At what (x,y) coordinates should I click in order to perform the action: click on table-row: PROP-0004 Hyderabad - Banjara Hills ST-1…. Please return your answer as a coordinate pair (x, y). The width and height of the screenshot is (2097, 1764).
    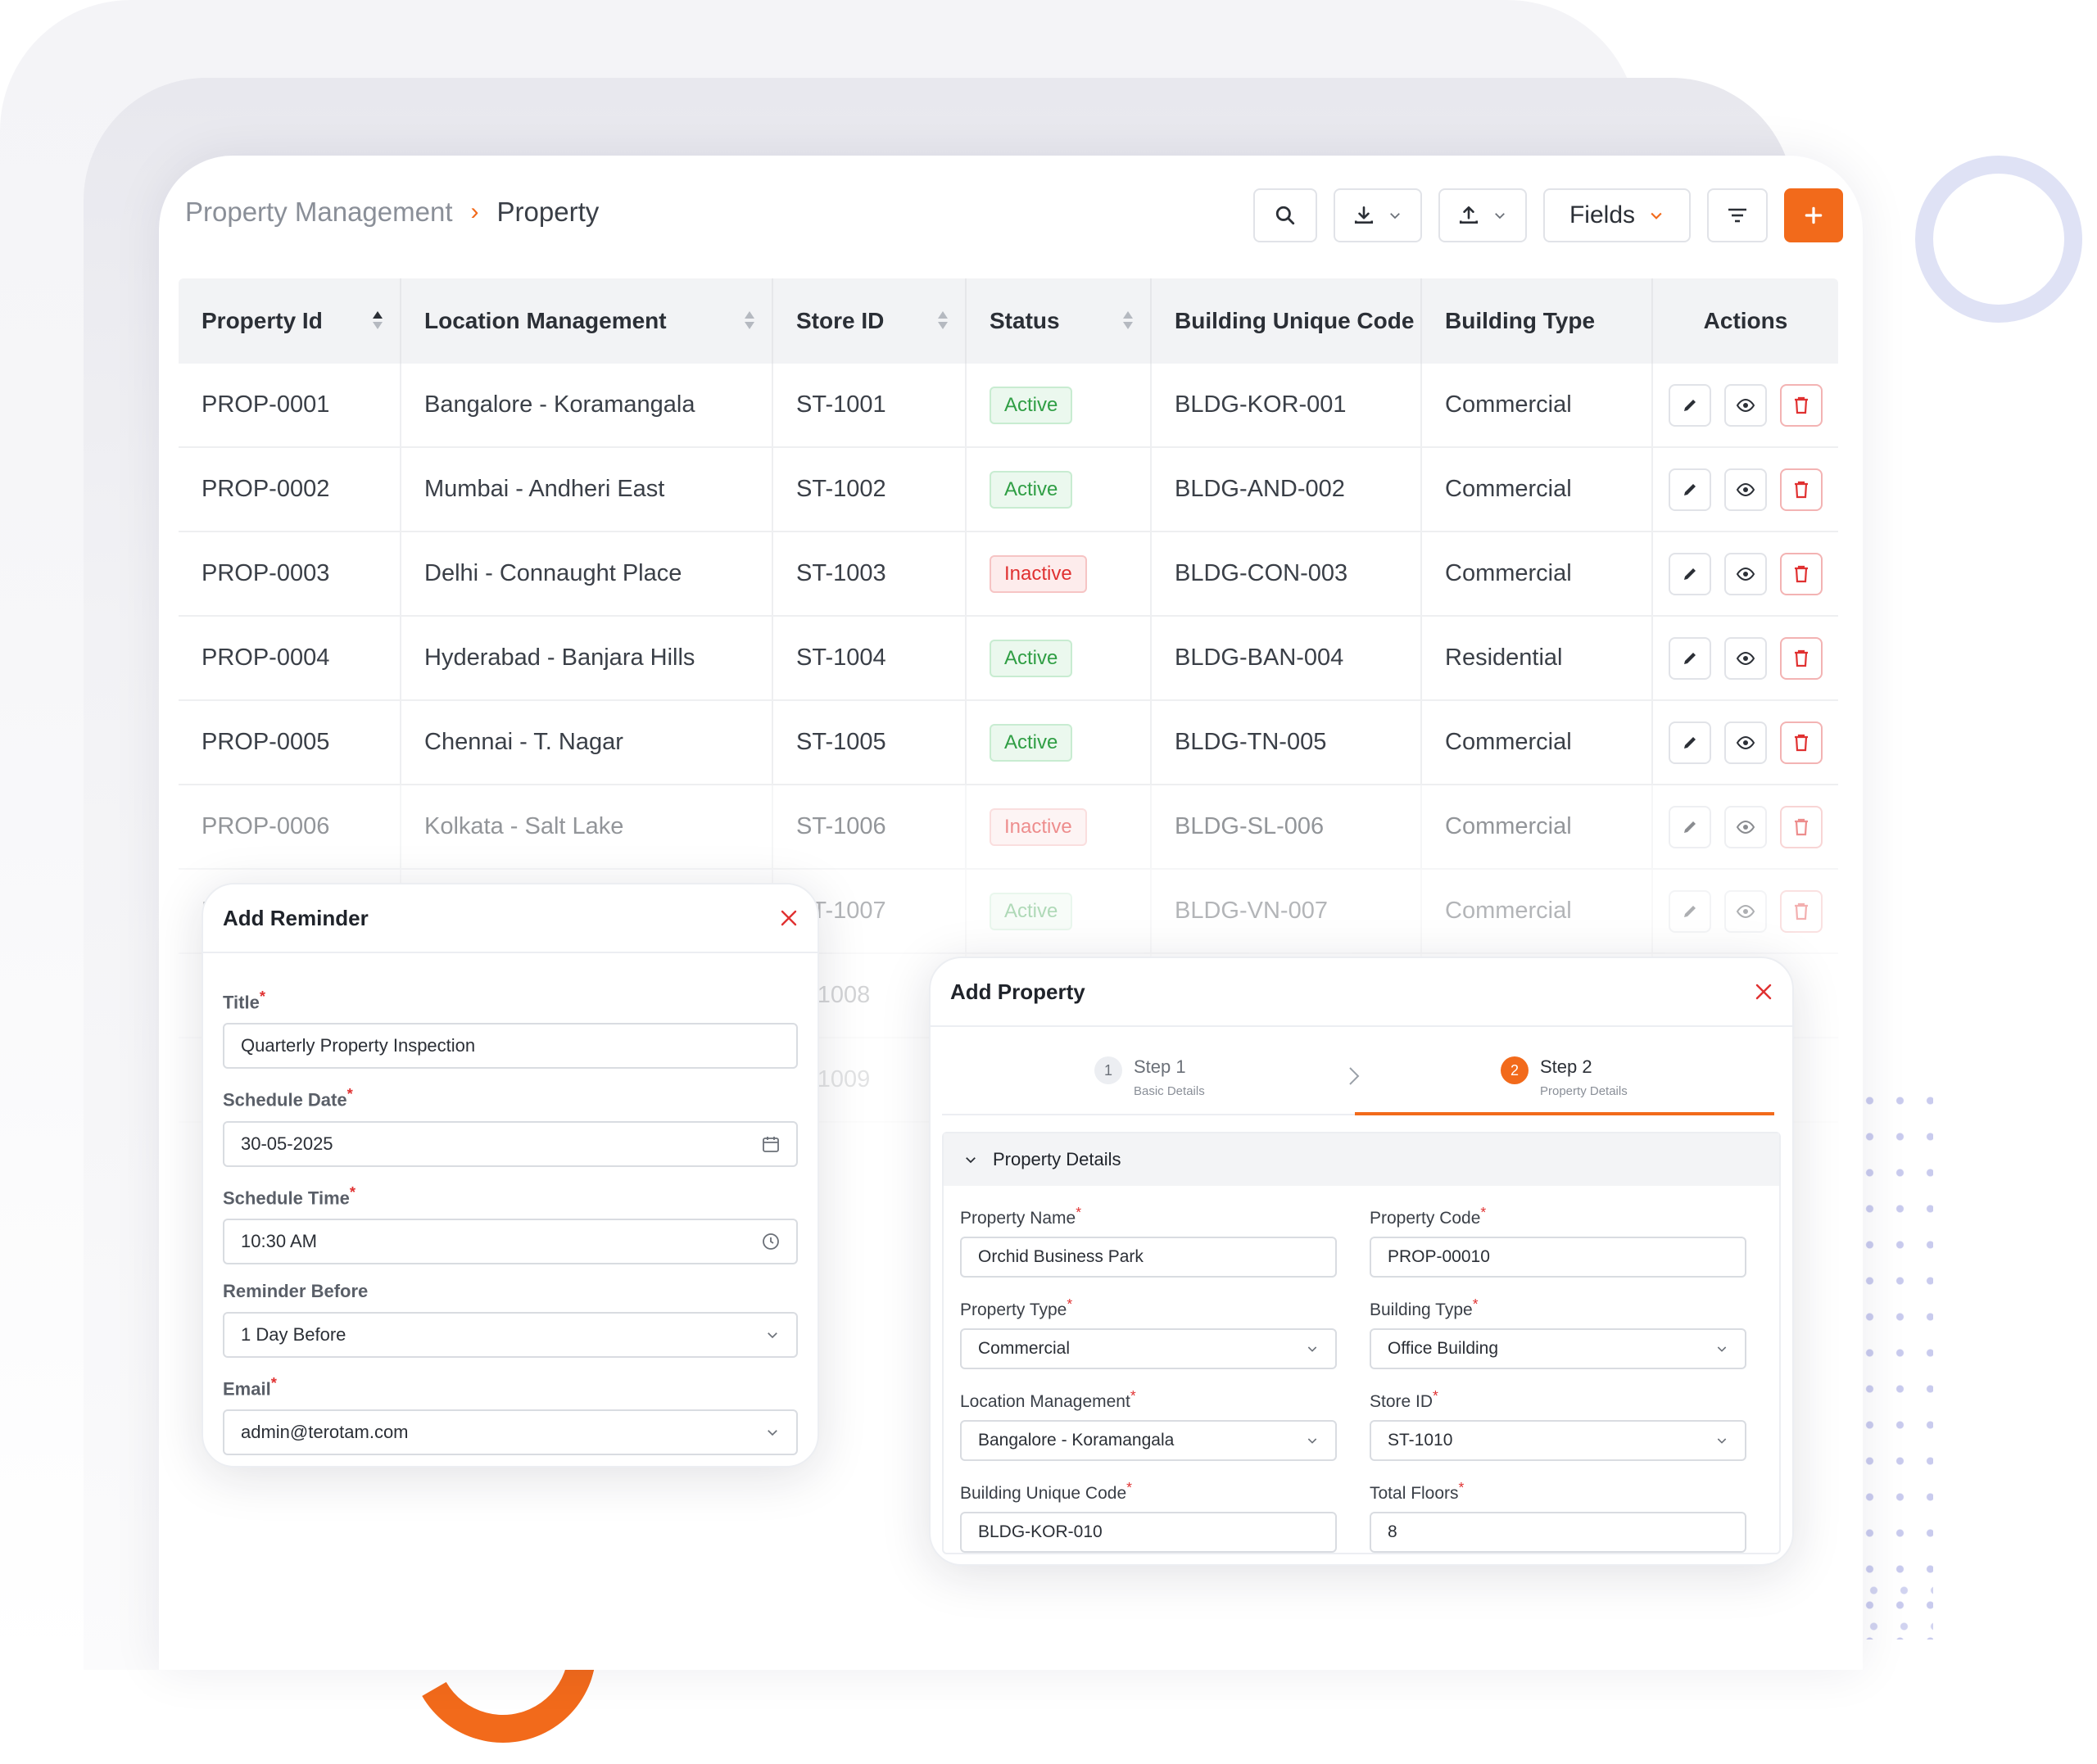
    Looking at the image, I should click on (1008, 659).